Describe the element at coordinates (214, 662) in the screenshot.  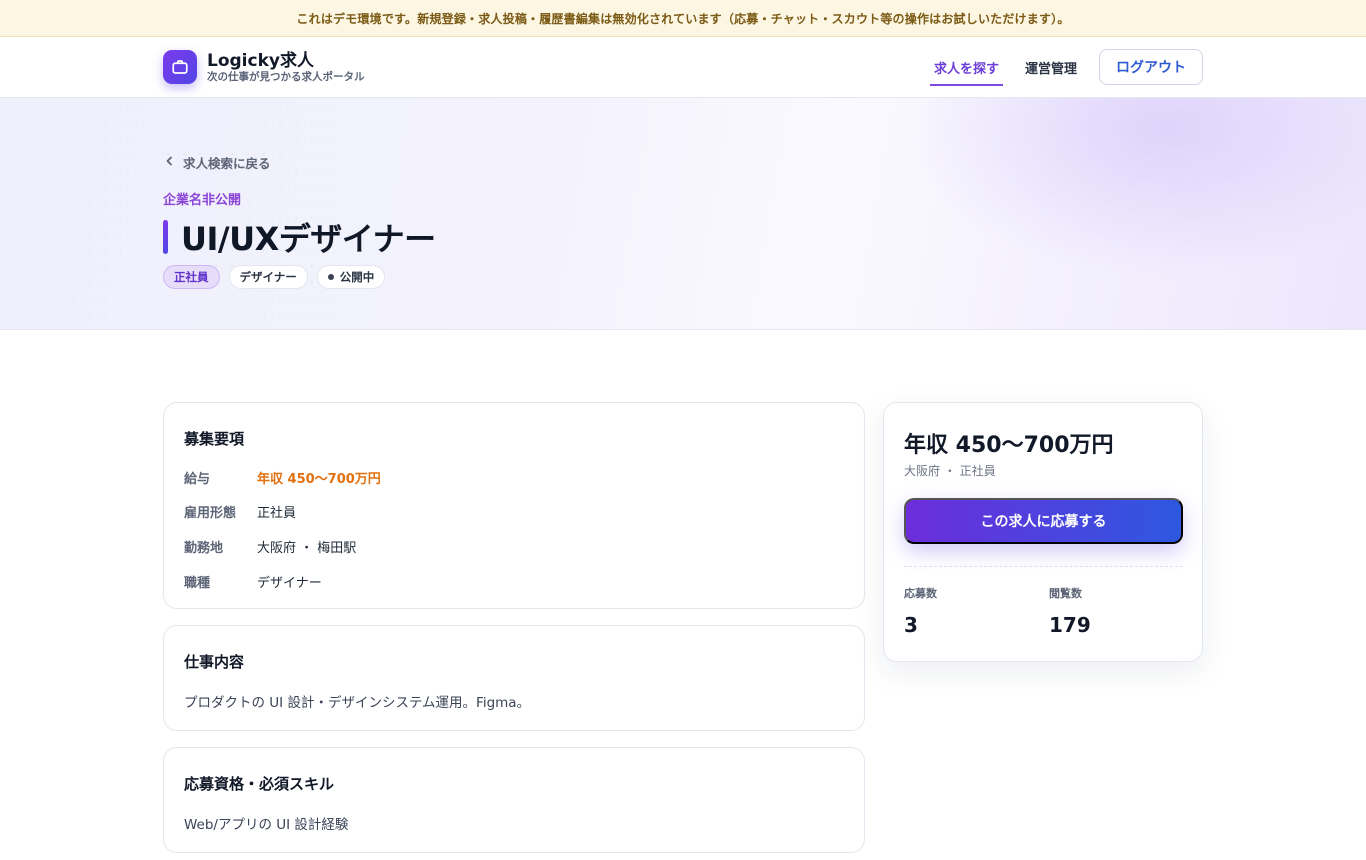
I see `job-description-title: 仕事内容` at that location.